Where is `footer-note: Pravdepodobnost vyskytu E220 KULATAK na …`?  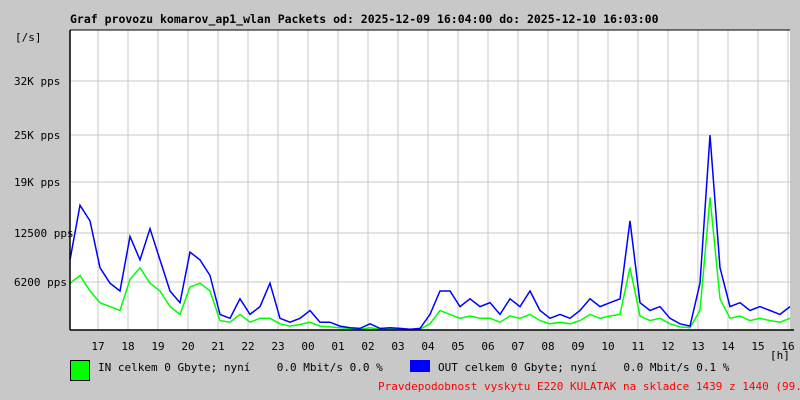 footer-note: Pravdepodobnost vyskytu E220 KULATAK na … is located at coordinates (589, 386).